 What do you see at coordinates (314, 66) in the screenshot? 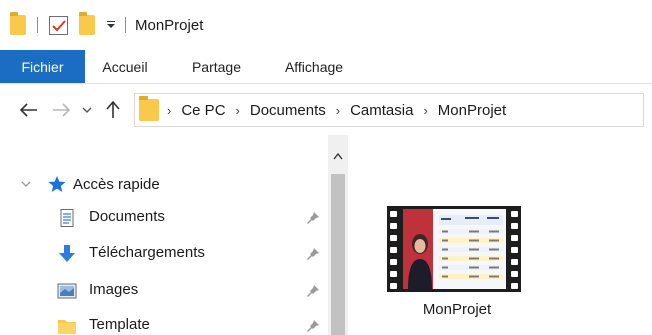
I see `tab-affichage: Affichage` at bounding box center [314, 66].